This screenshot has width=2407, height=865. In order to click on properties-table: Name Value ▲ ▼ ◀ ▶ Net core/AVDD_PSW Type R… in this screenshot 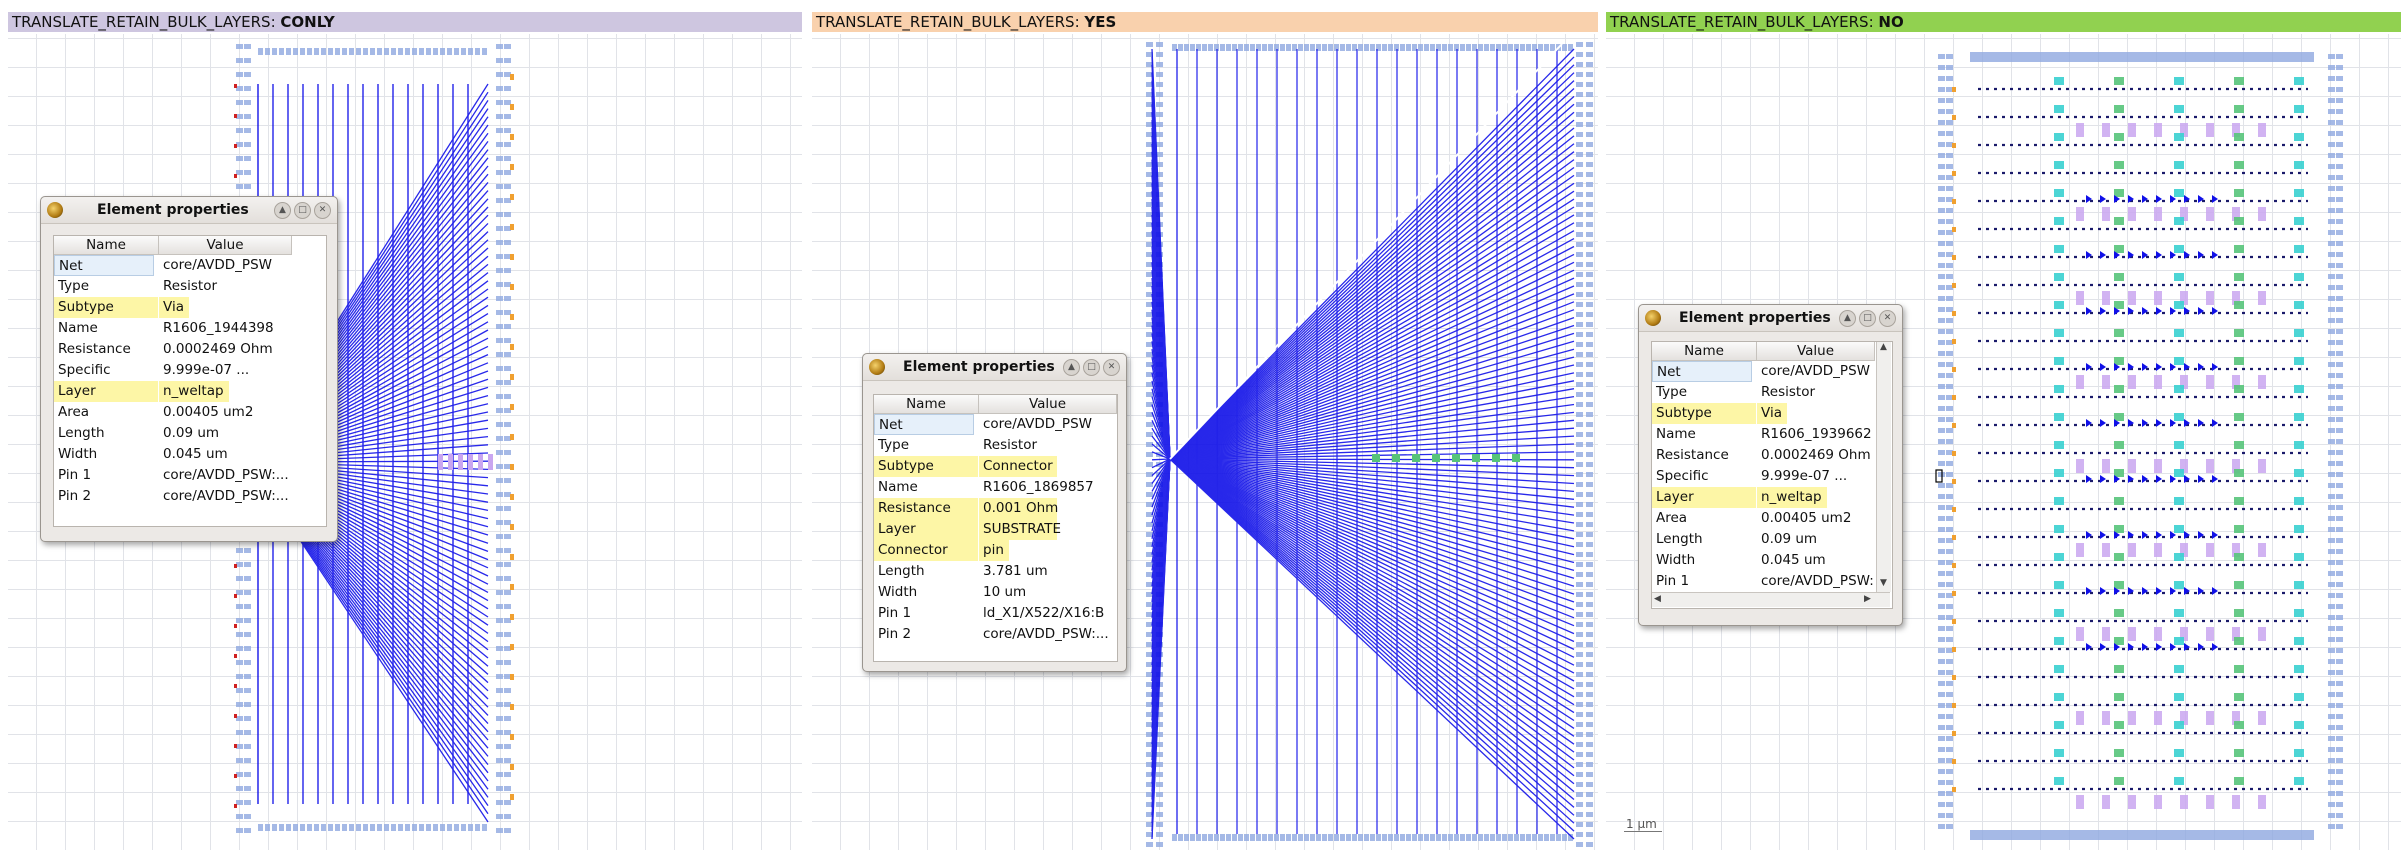, I will do `click(1772, 475)`.